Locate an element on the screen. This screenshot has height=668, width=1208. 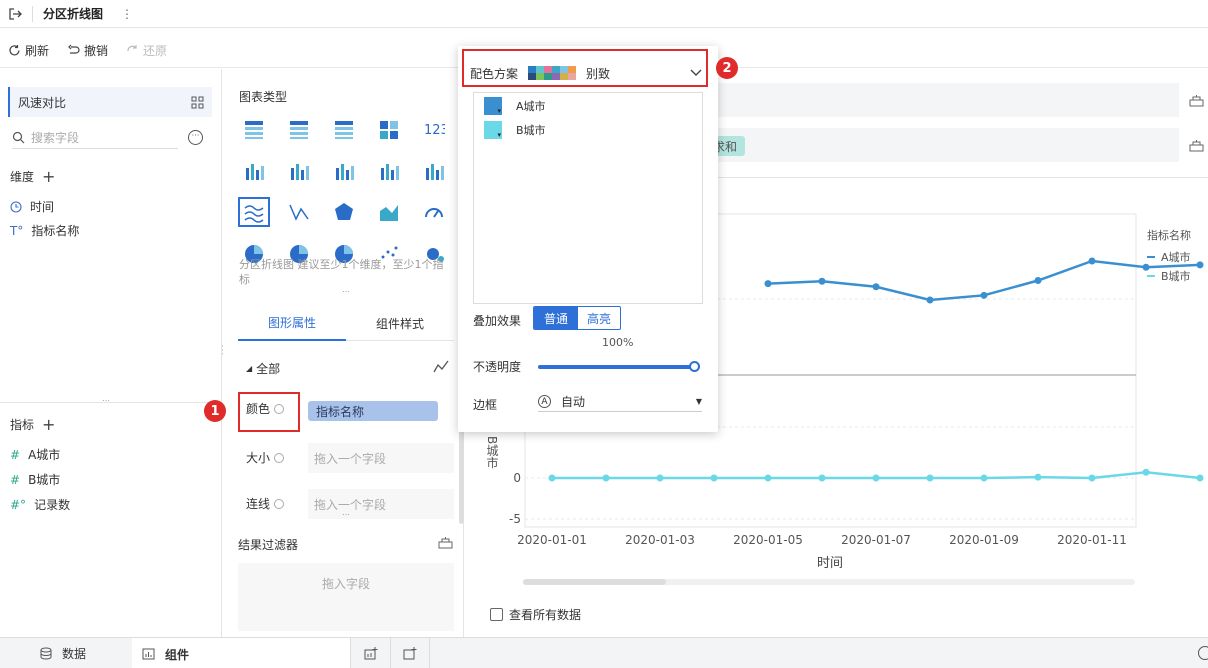
overlay-bright-button: 高亮 is located at coordinates (599, 318).